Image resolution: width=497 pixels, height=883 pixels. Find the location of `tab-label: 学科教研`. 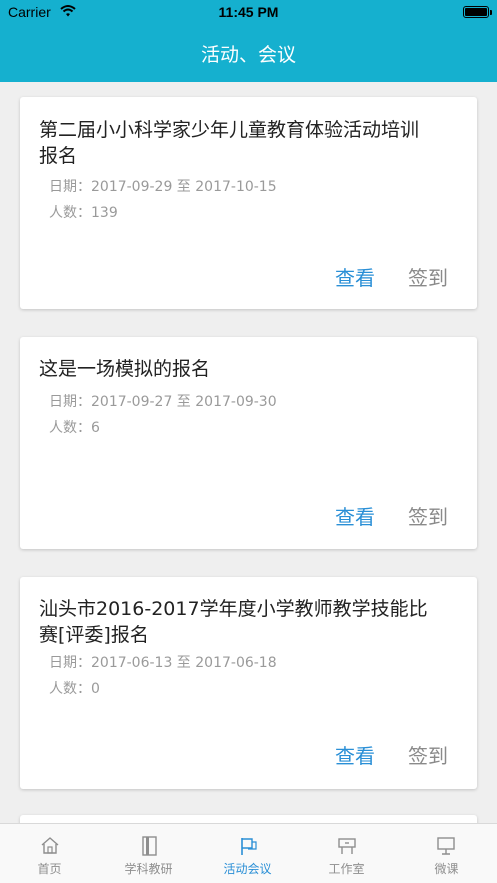

tab-label: 学科教研 is located at coordinates (148, 869).